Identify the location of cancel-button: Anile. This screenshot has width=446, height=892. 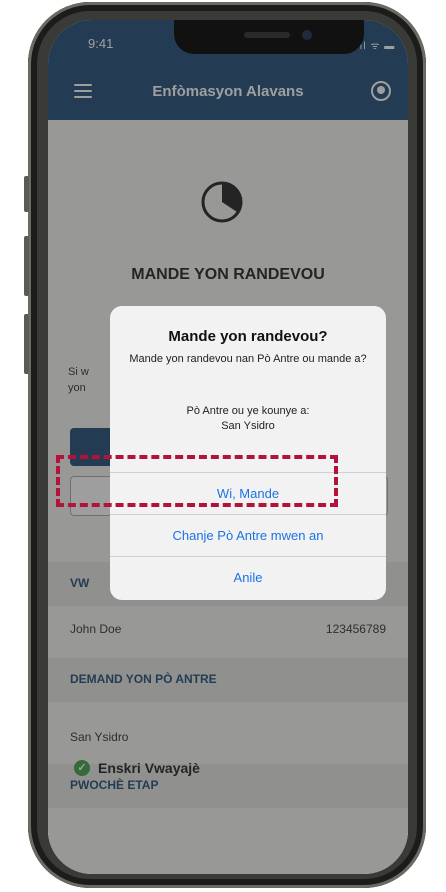
(248, 577).